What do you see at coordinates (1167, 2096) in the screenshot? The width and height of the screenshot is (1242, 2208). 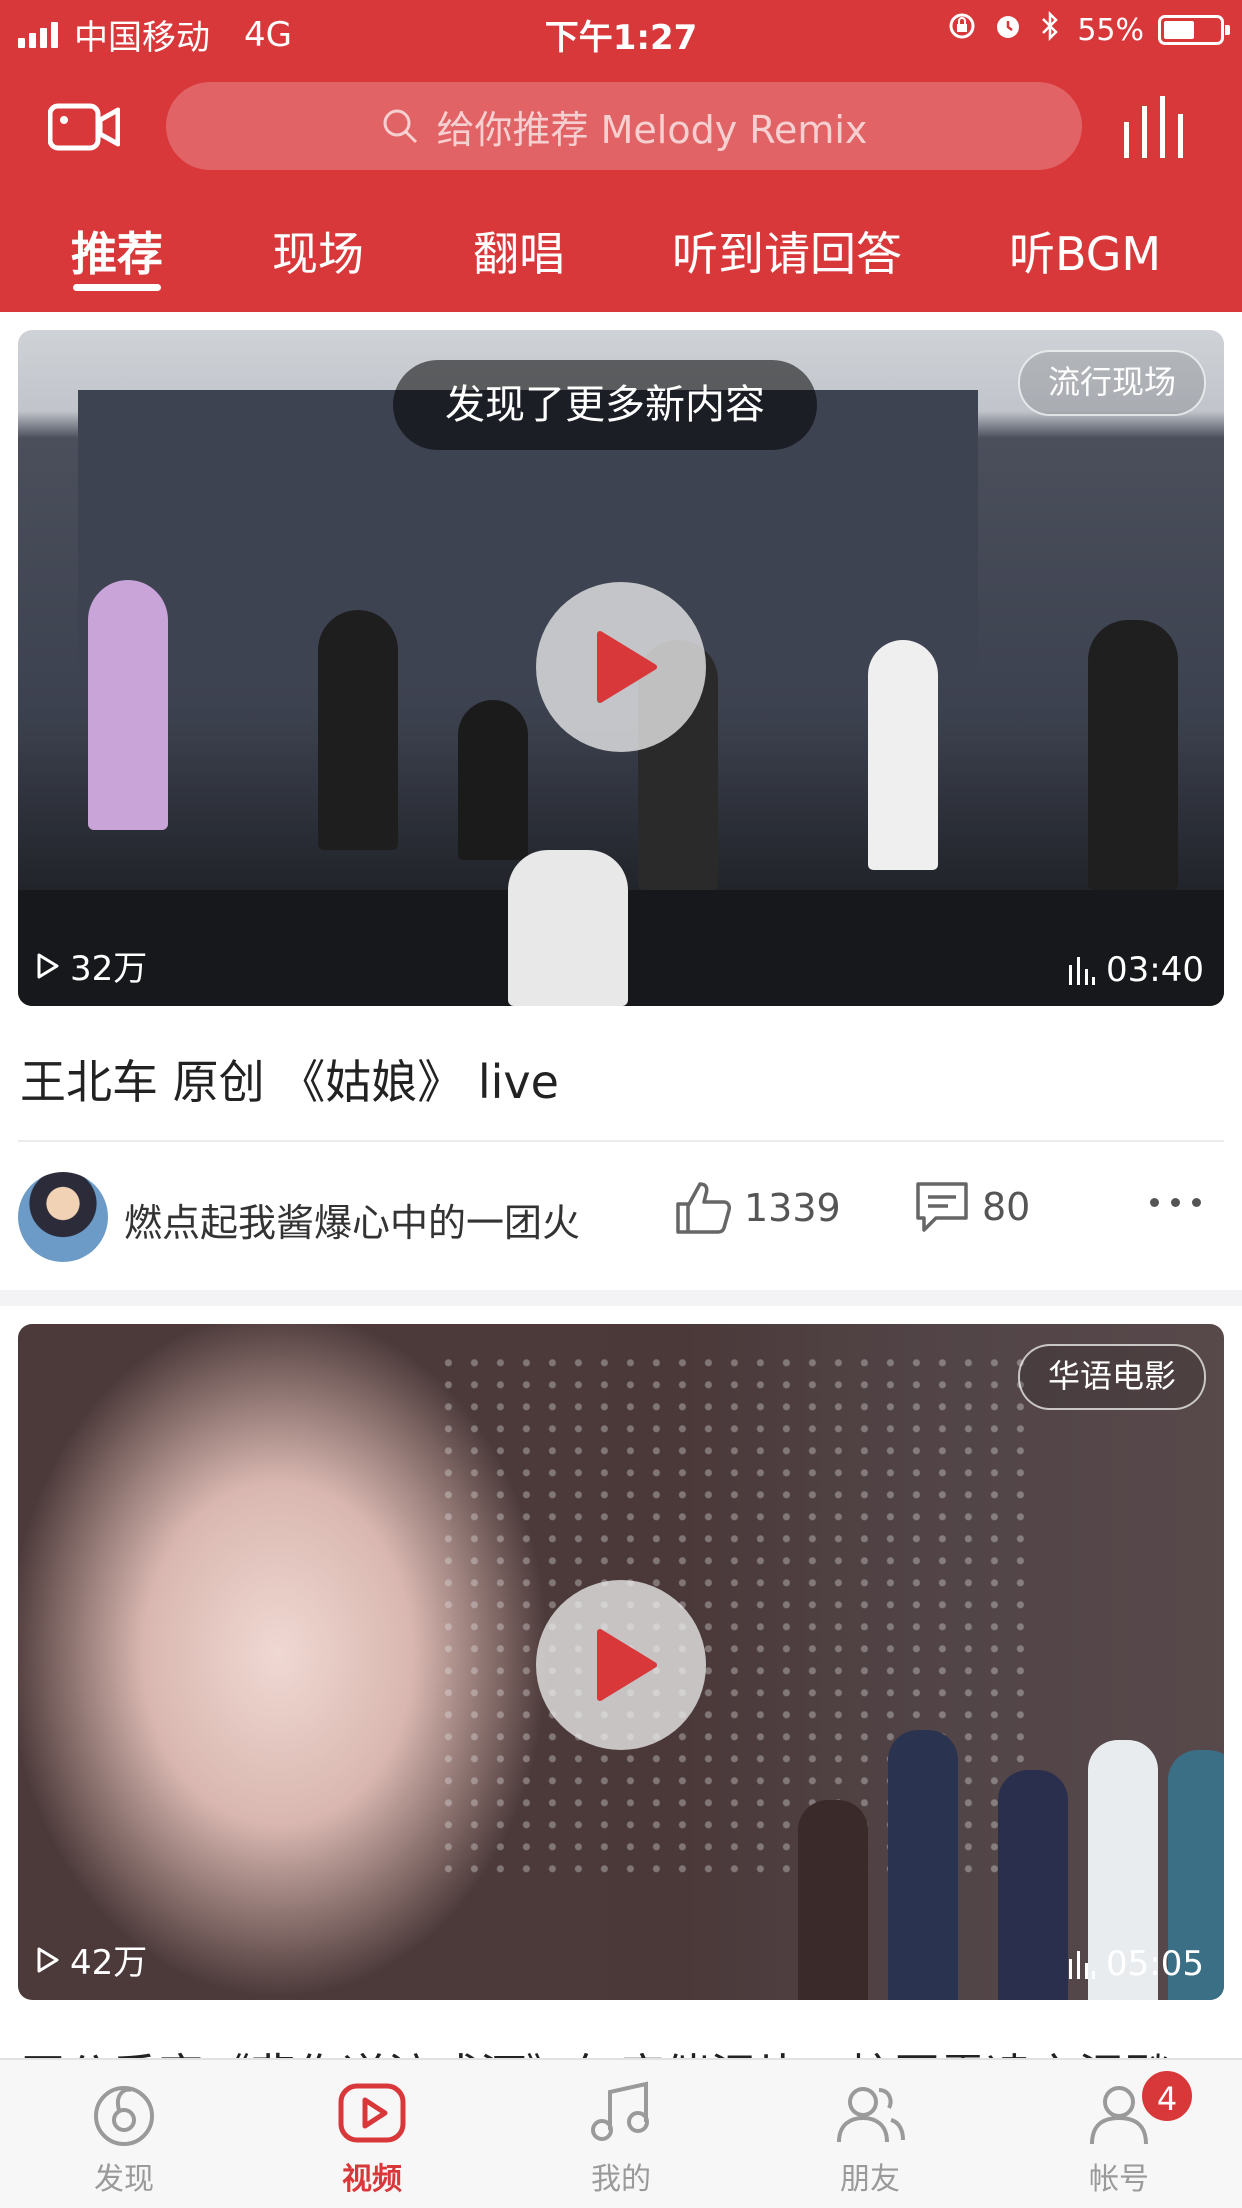 I see `notification-badge: 4` at bounding box center [1167, 2096].